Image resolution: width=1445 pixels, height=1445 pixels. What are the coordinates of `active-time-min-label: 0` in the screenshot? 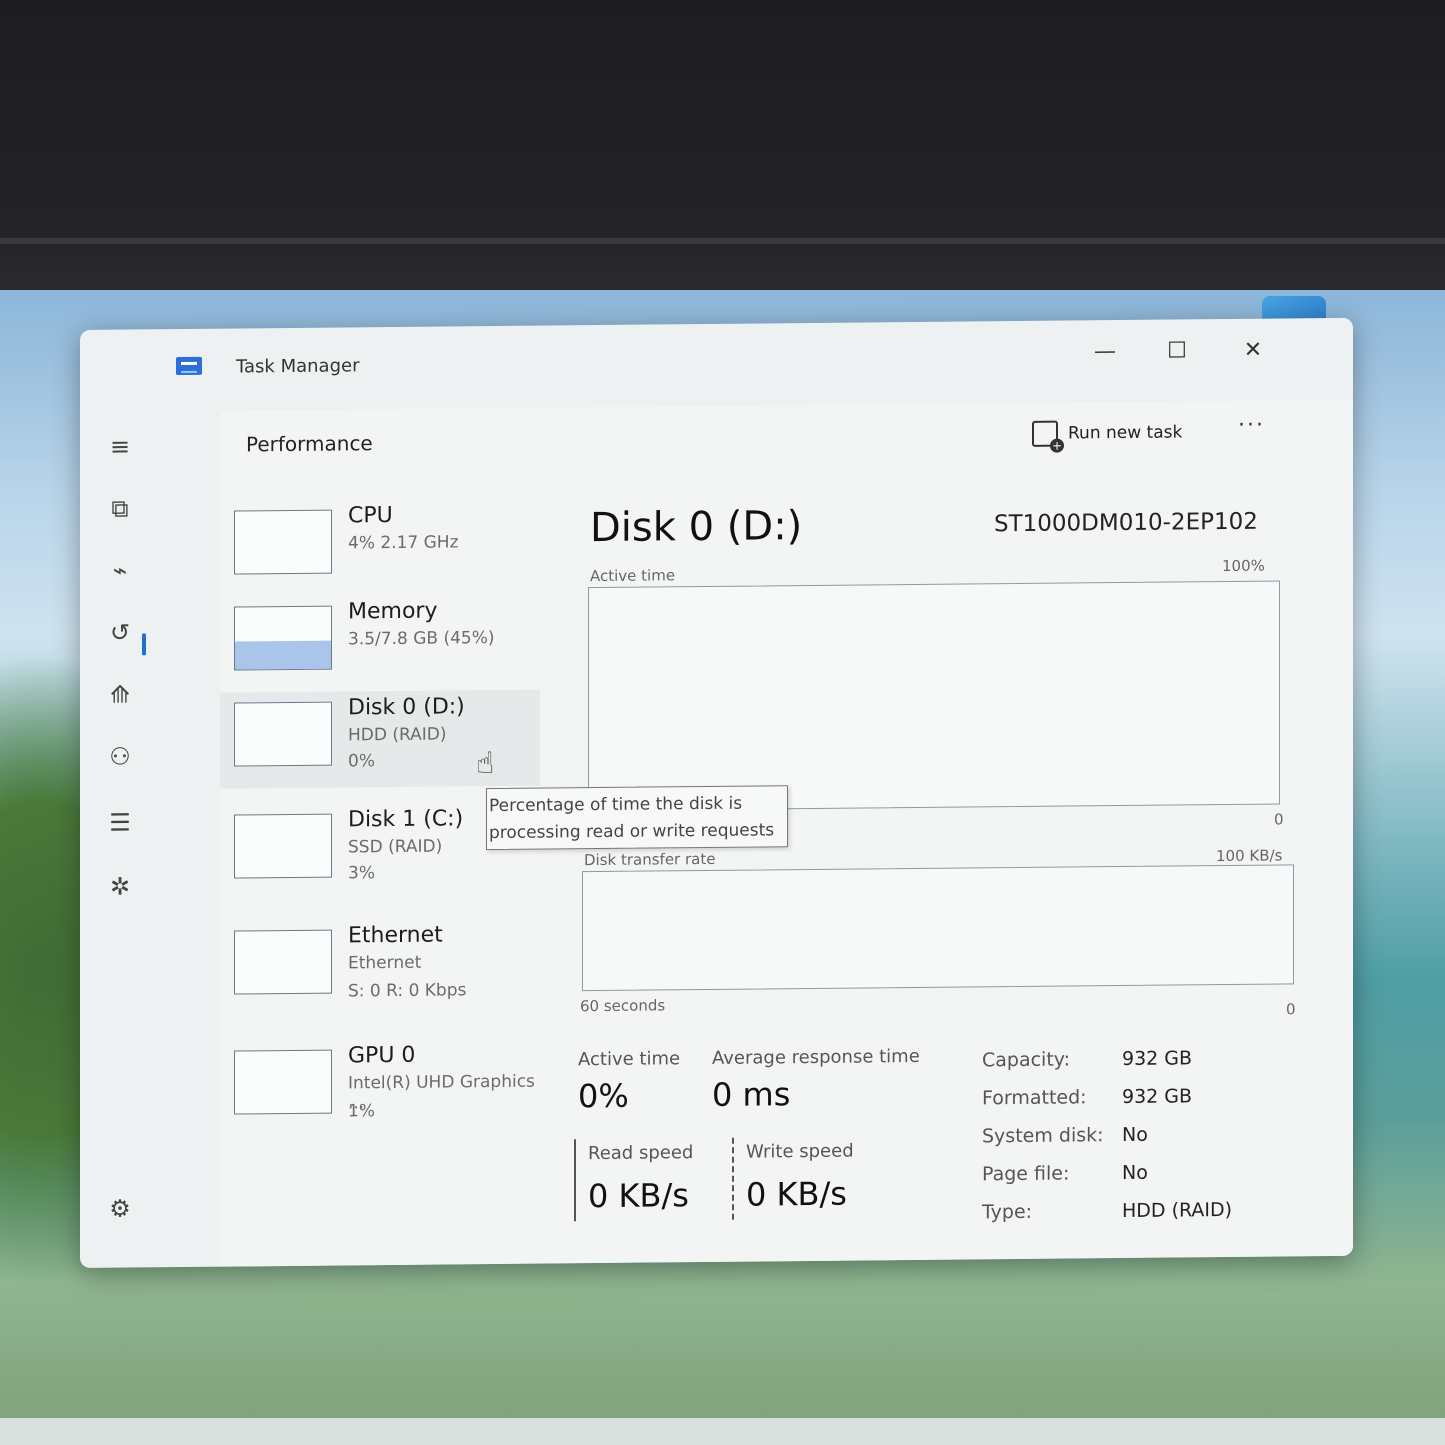 It's located at (1279, 819).